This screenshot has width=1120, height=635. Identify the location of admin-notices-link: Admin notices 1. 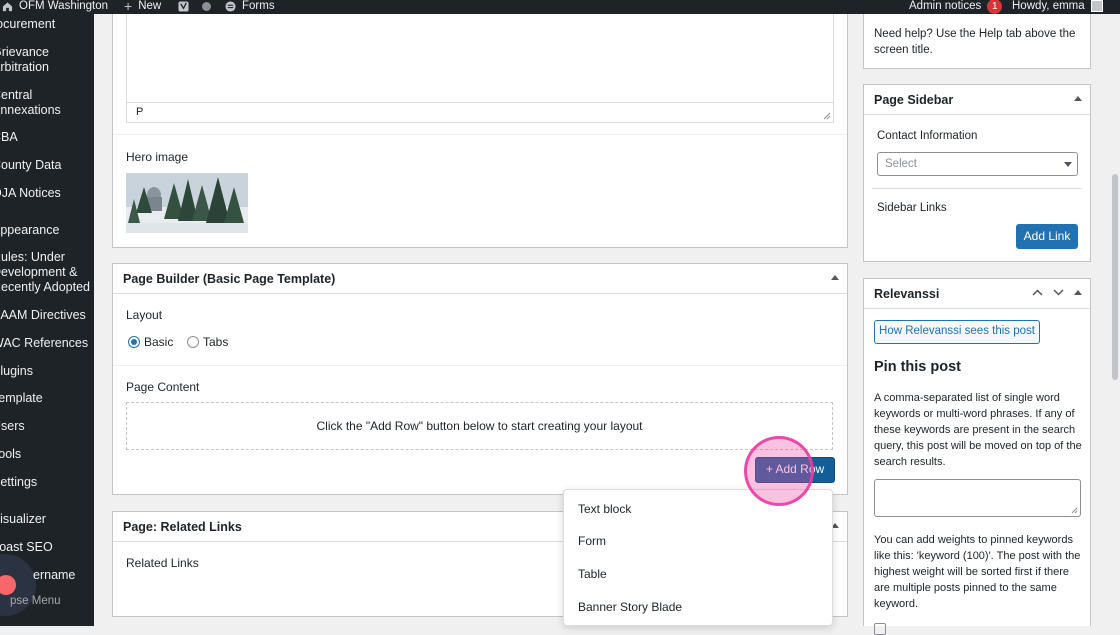
(956, 7).